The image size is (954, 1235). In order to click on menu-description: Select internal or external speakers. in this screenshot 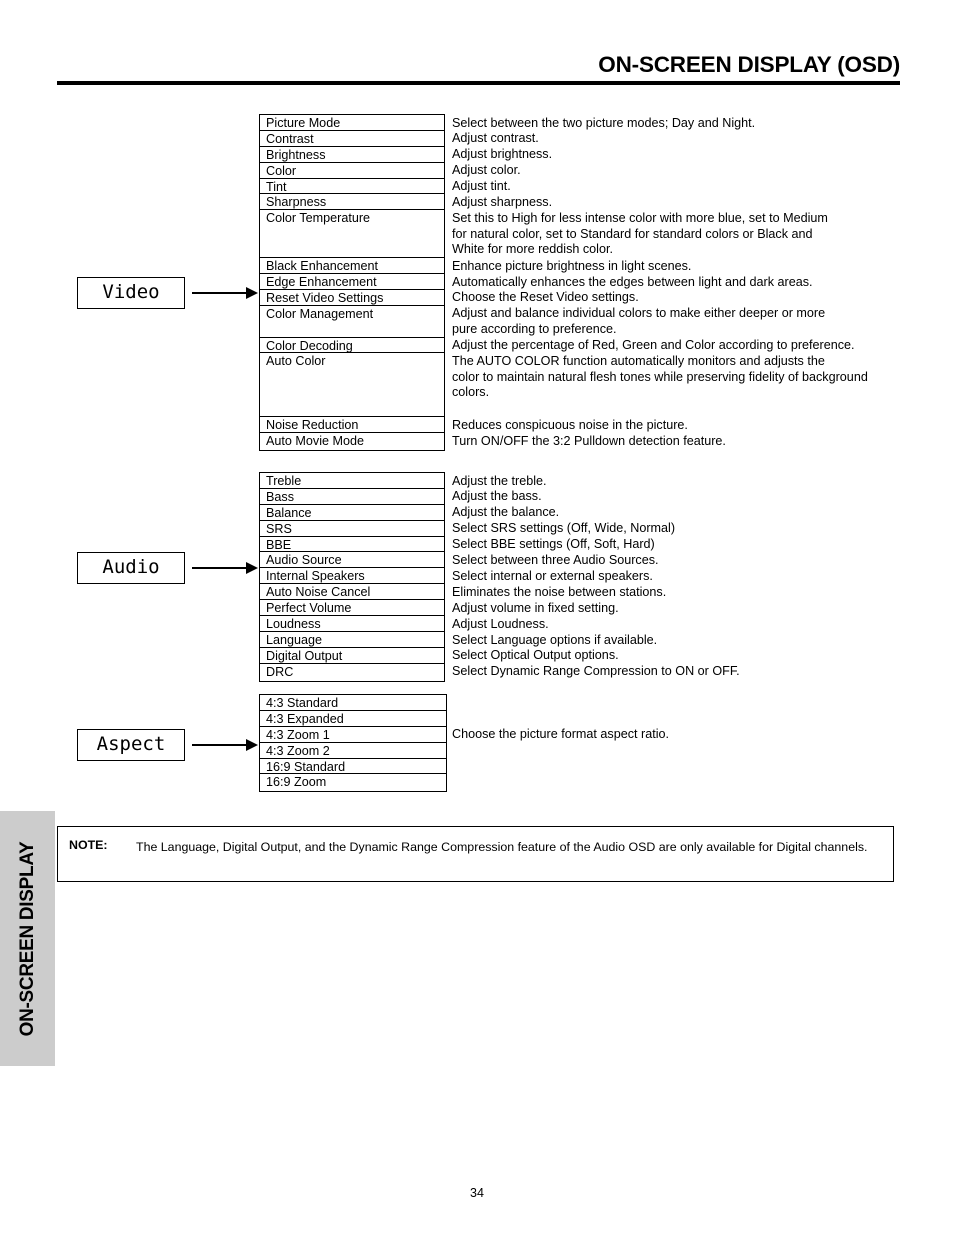, I will do `click(552, 577)`.